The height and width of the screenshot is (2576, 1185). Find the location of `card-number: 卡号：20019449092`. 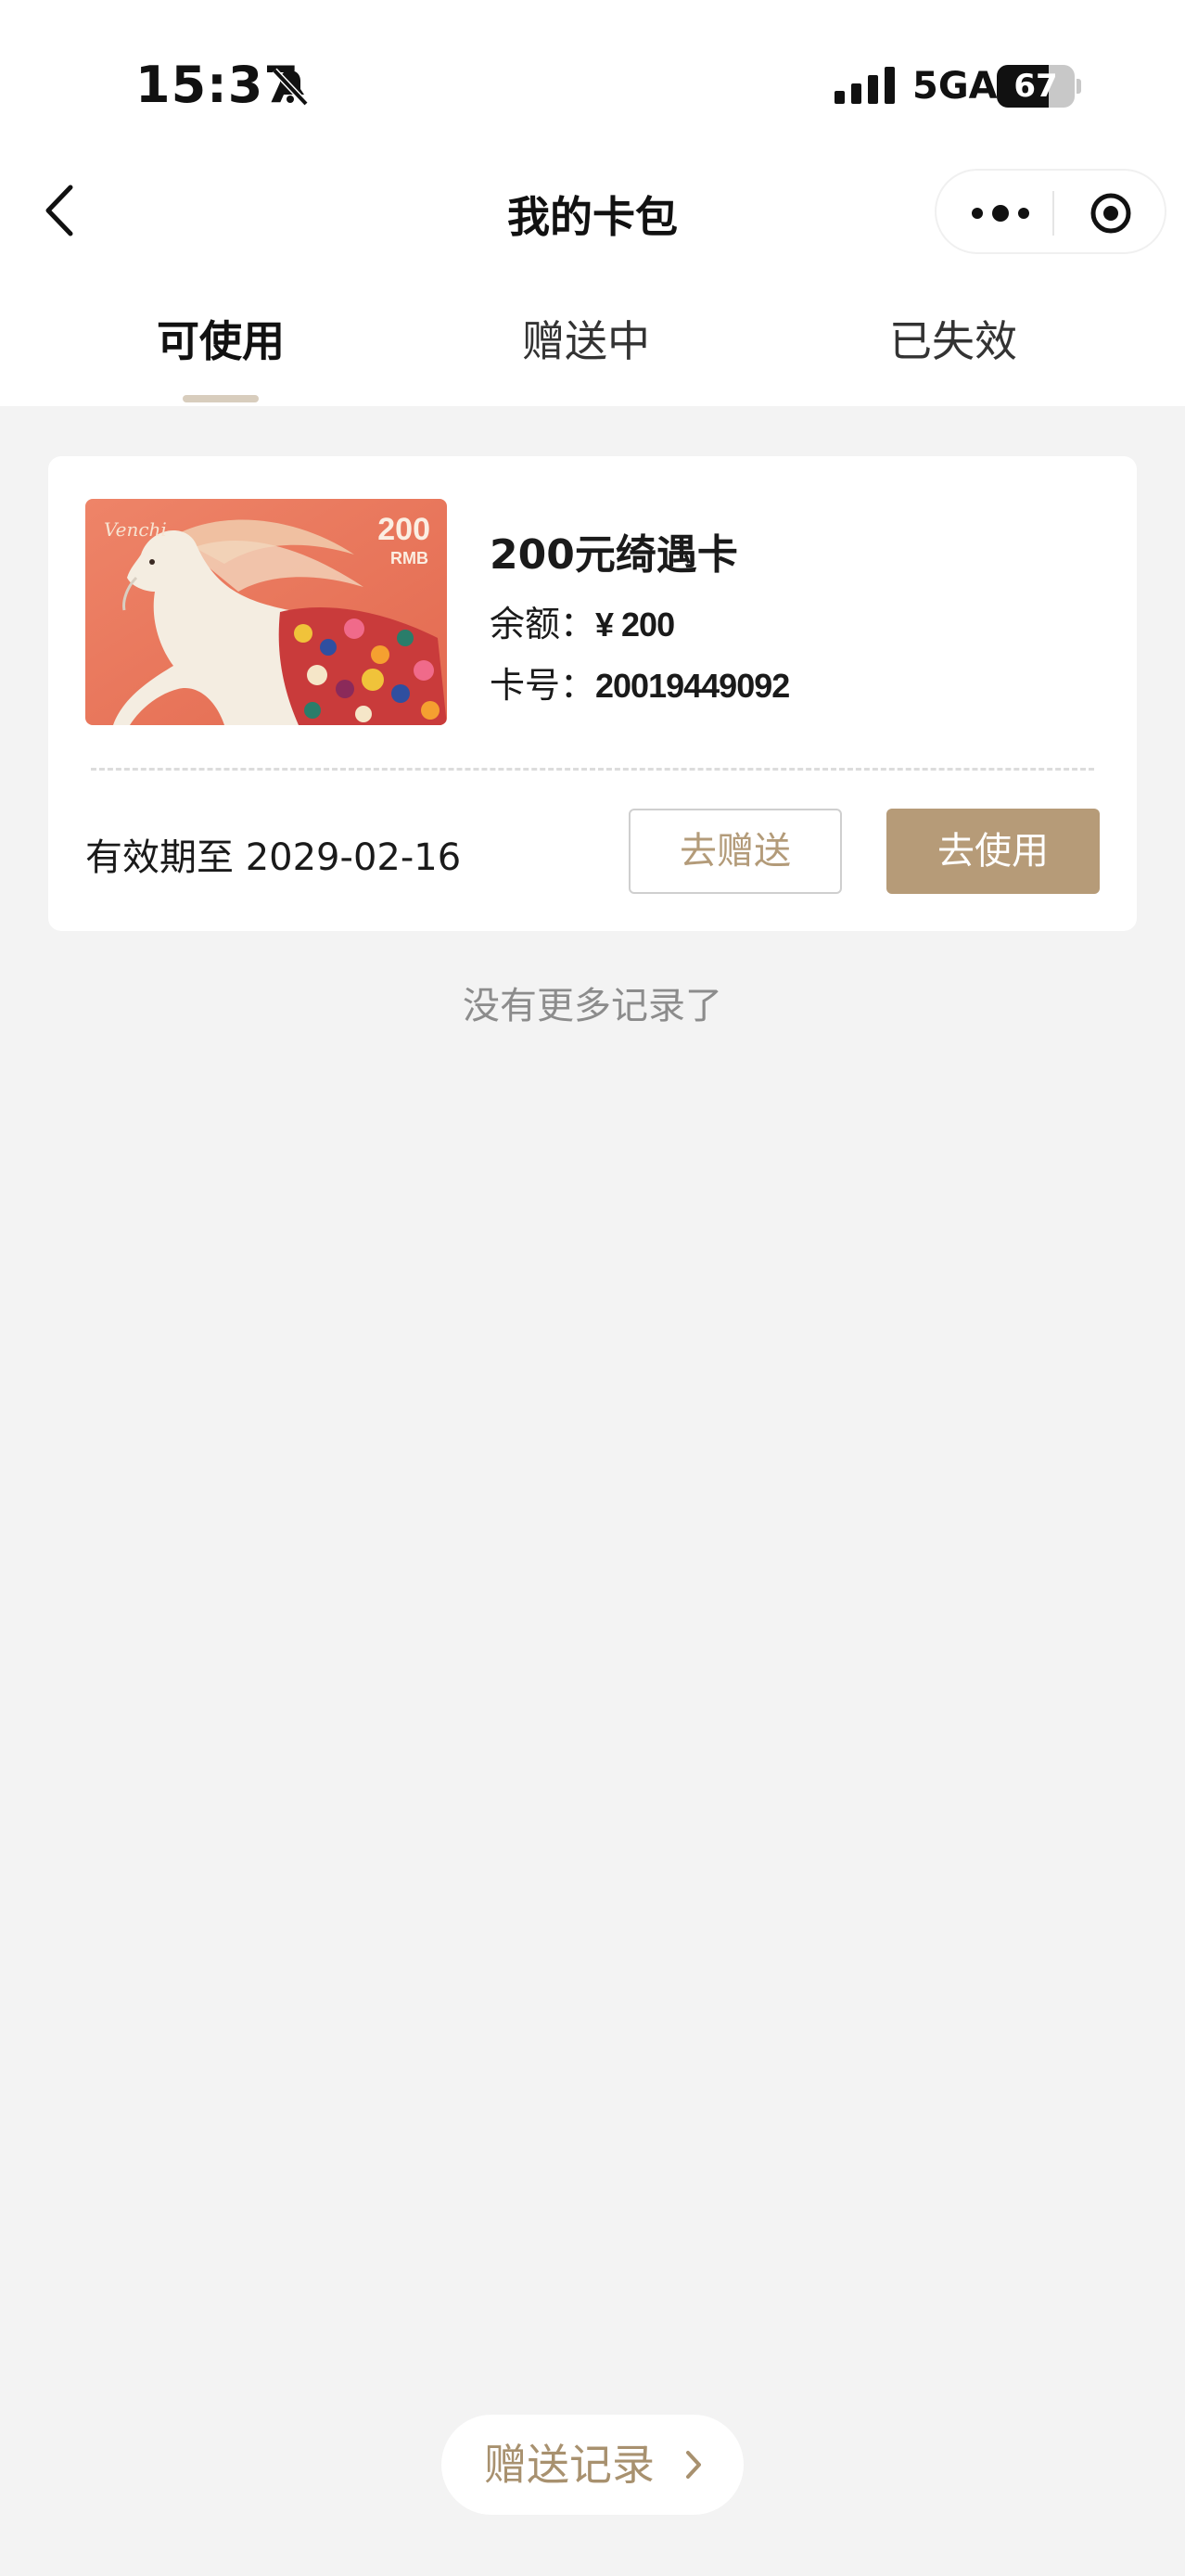

card-number: 卡号：20019449092 is located at coordinates (640, 682).